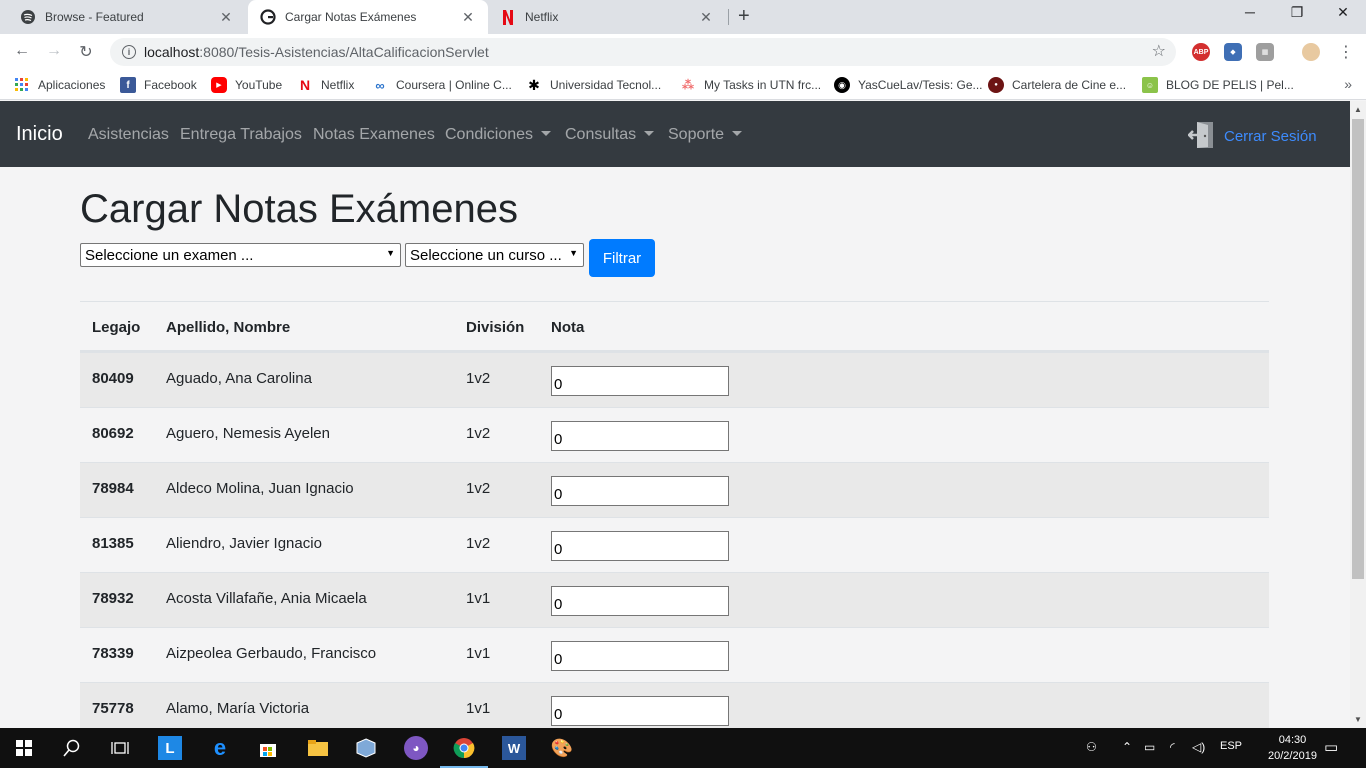  What do you see at coordinates (674, 327) in the screenshot?
I see `table-header: Legajo Apellido, Nombre División Nota` at bounding box center [674, 327].